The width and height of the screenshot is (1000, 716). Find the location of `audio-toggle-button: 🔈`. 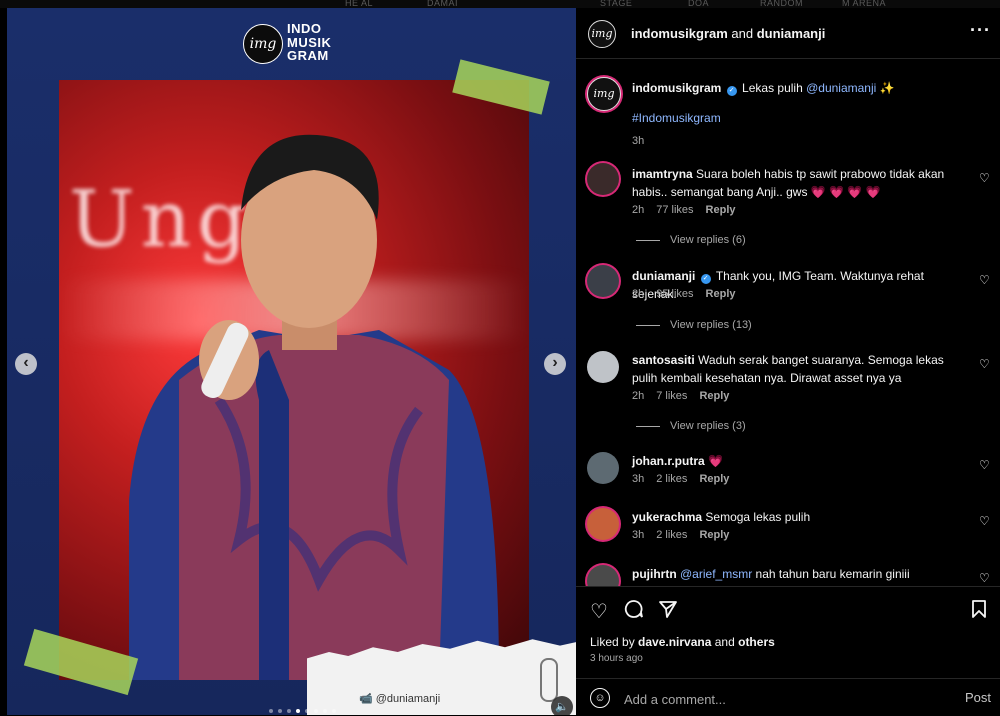

audio-toggle-button: 🔈 is located at coordinates (562, 705).